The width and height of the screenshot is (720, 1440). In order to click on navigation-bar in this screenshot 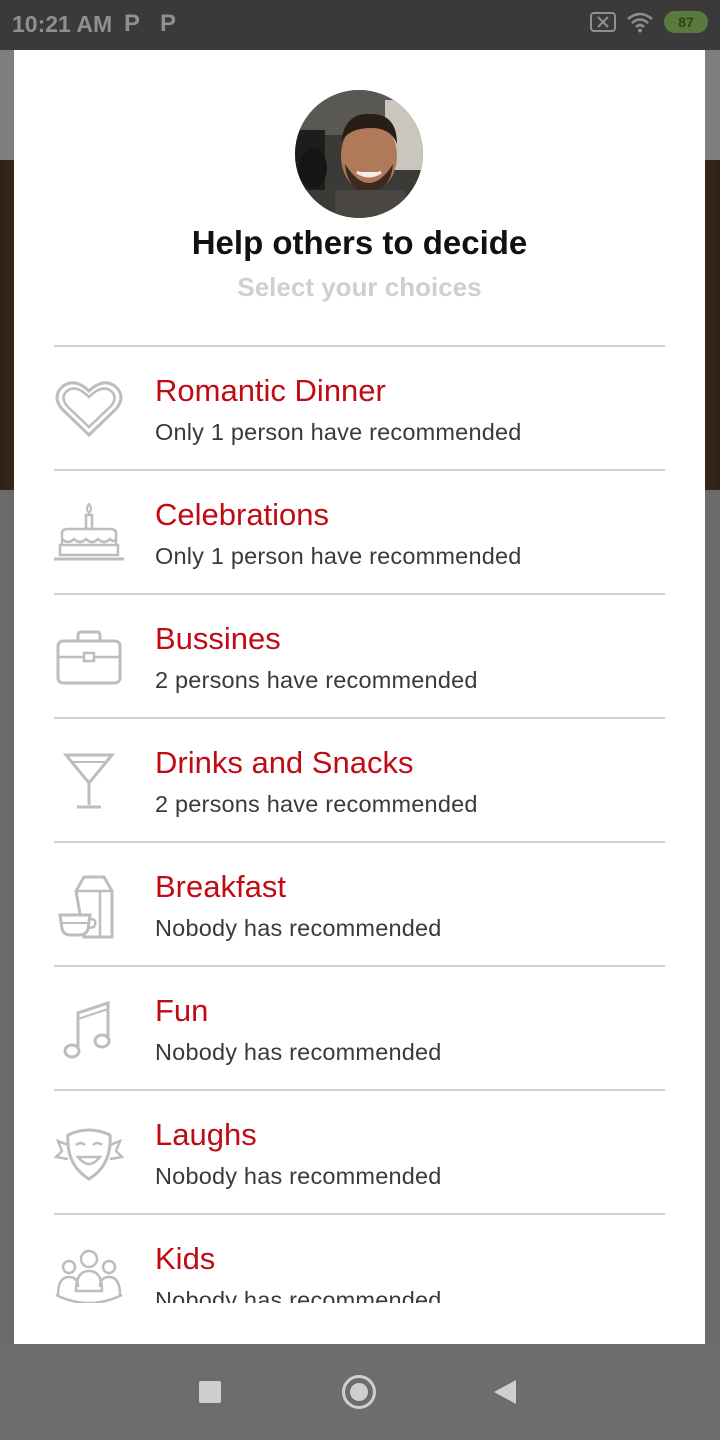, I will do `click(360, 1392)`.